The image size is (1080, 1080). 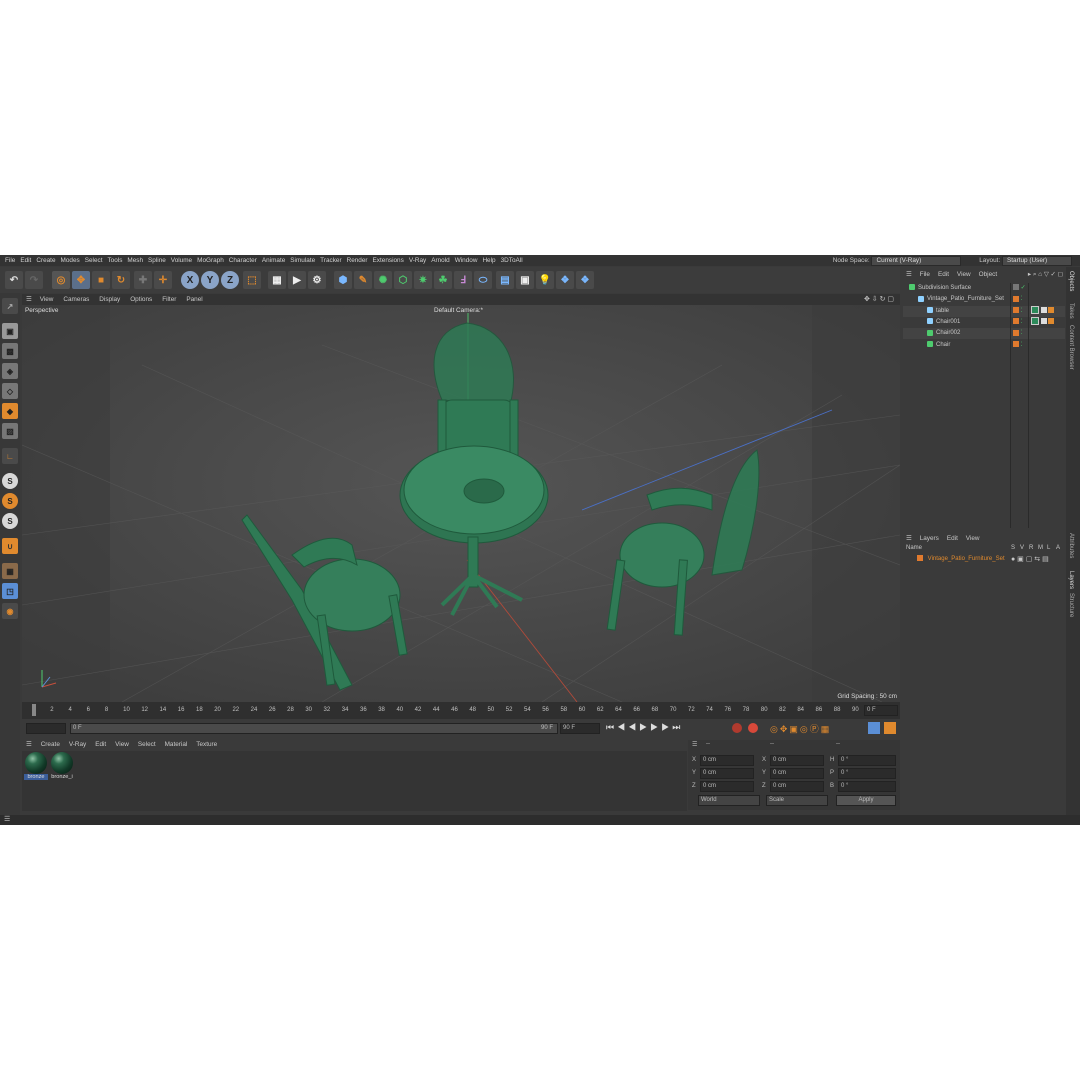 I want to click on material-menu-texture: Texture, so click(x=206, y=745).